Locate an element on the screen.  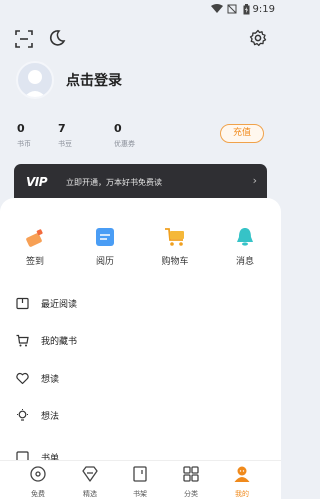
settings-gear-icon is located at coordinates (258, 38).